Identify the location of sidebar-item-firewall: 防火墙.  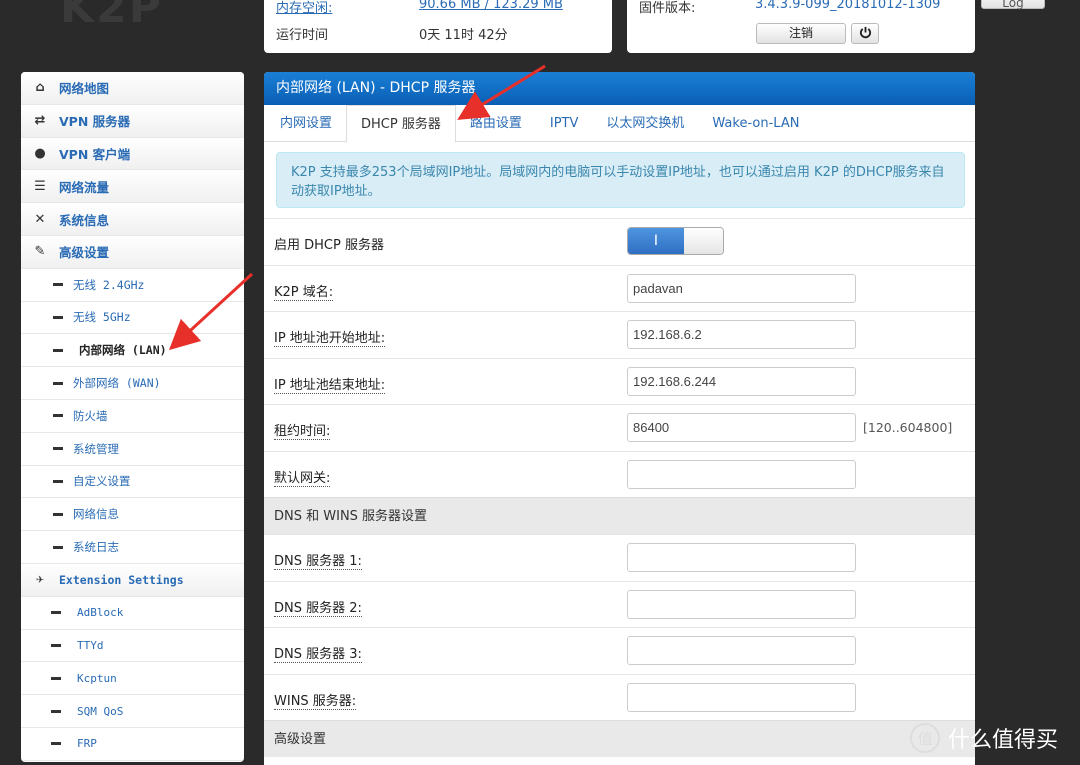
(132, 416).